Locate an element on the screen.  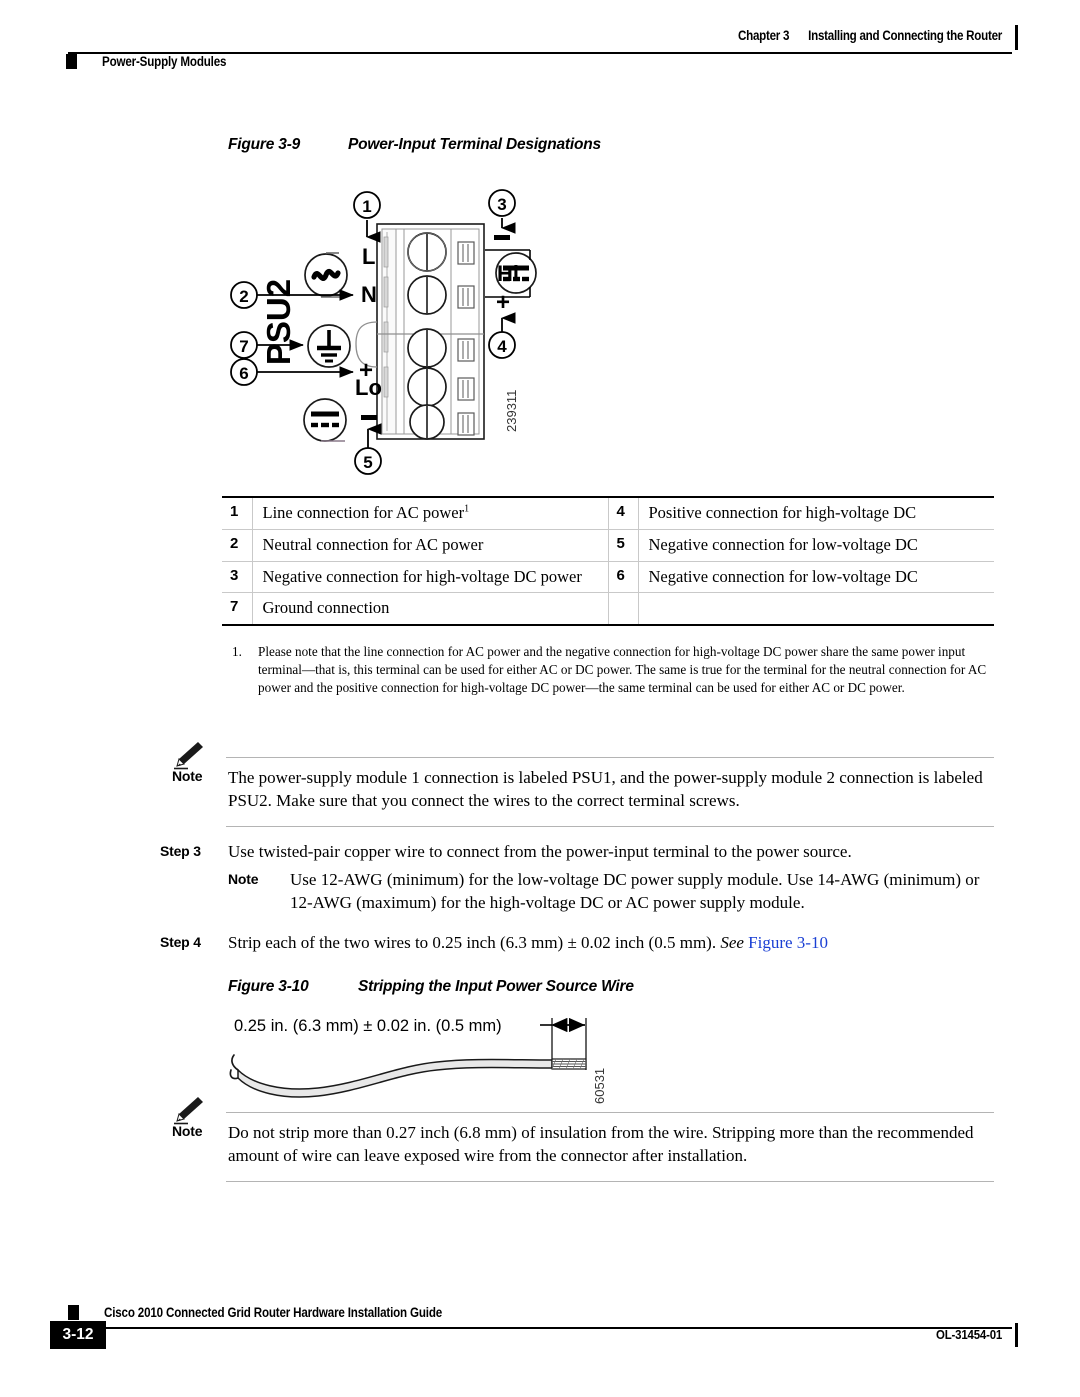
legend-text: Ground connection is located at coordinates (430, 609).